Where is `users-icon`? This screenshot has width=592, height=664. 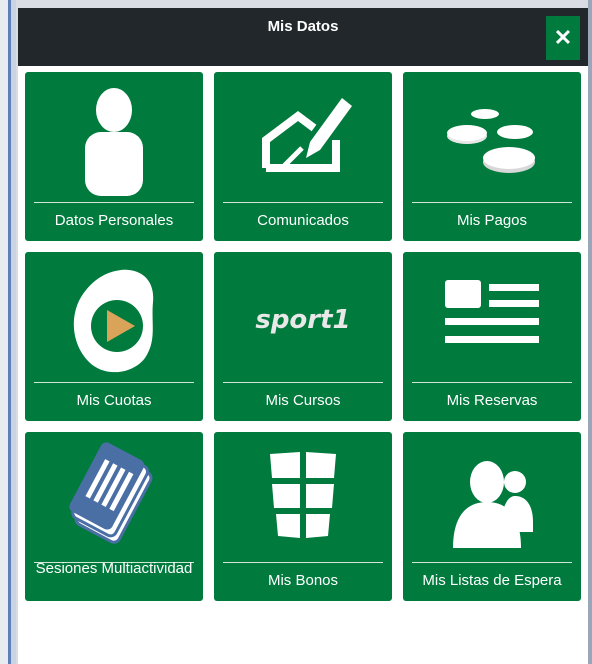 users-icon is located at coordinates (492, 498).